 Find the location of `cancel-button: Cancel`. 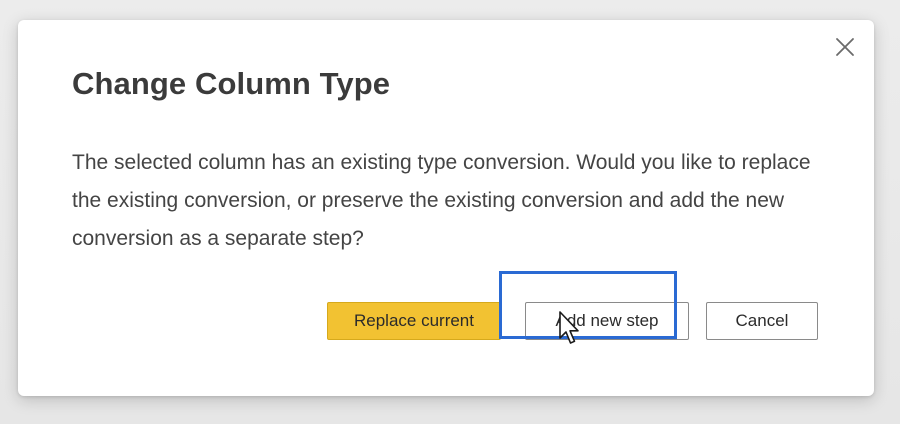

cancel-button: Cancel is located at coordinates (762, 321).